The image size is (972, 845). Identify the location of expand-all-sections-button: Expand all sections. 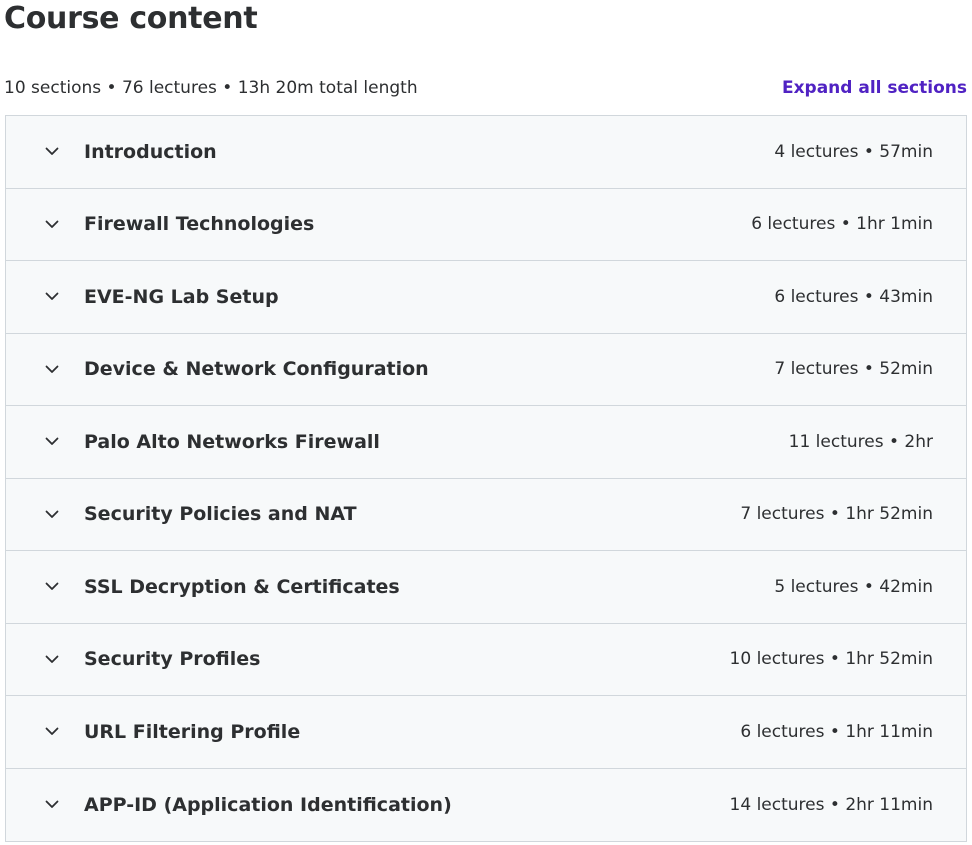
(874, 88).